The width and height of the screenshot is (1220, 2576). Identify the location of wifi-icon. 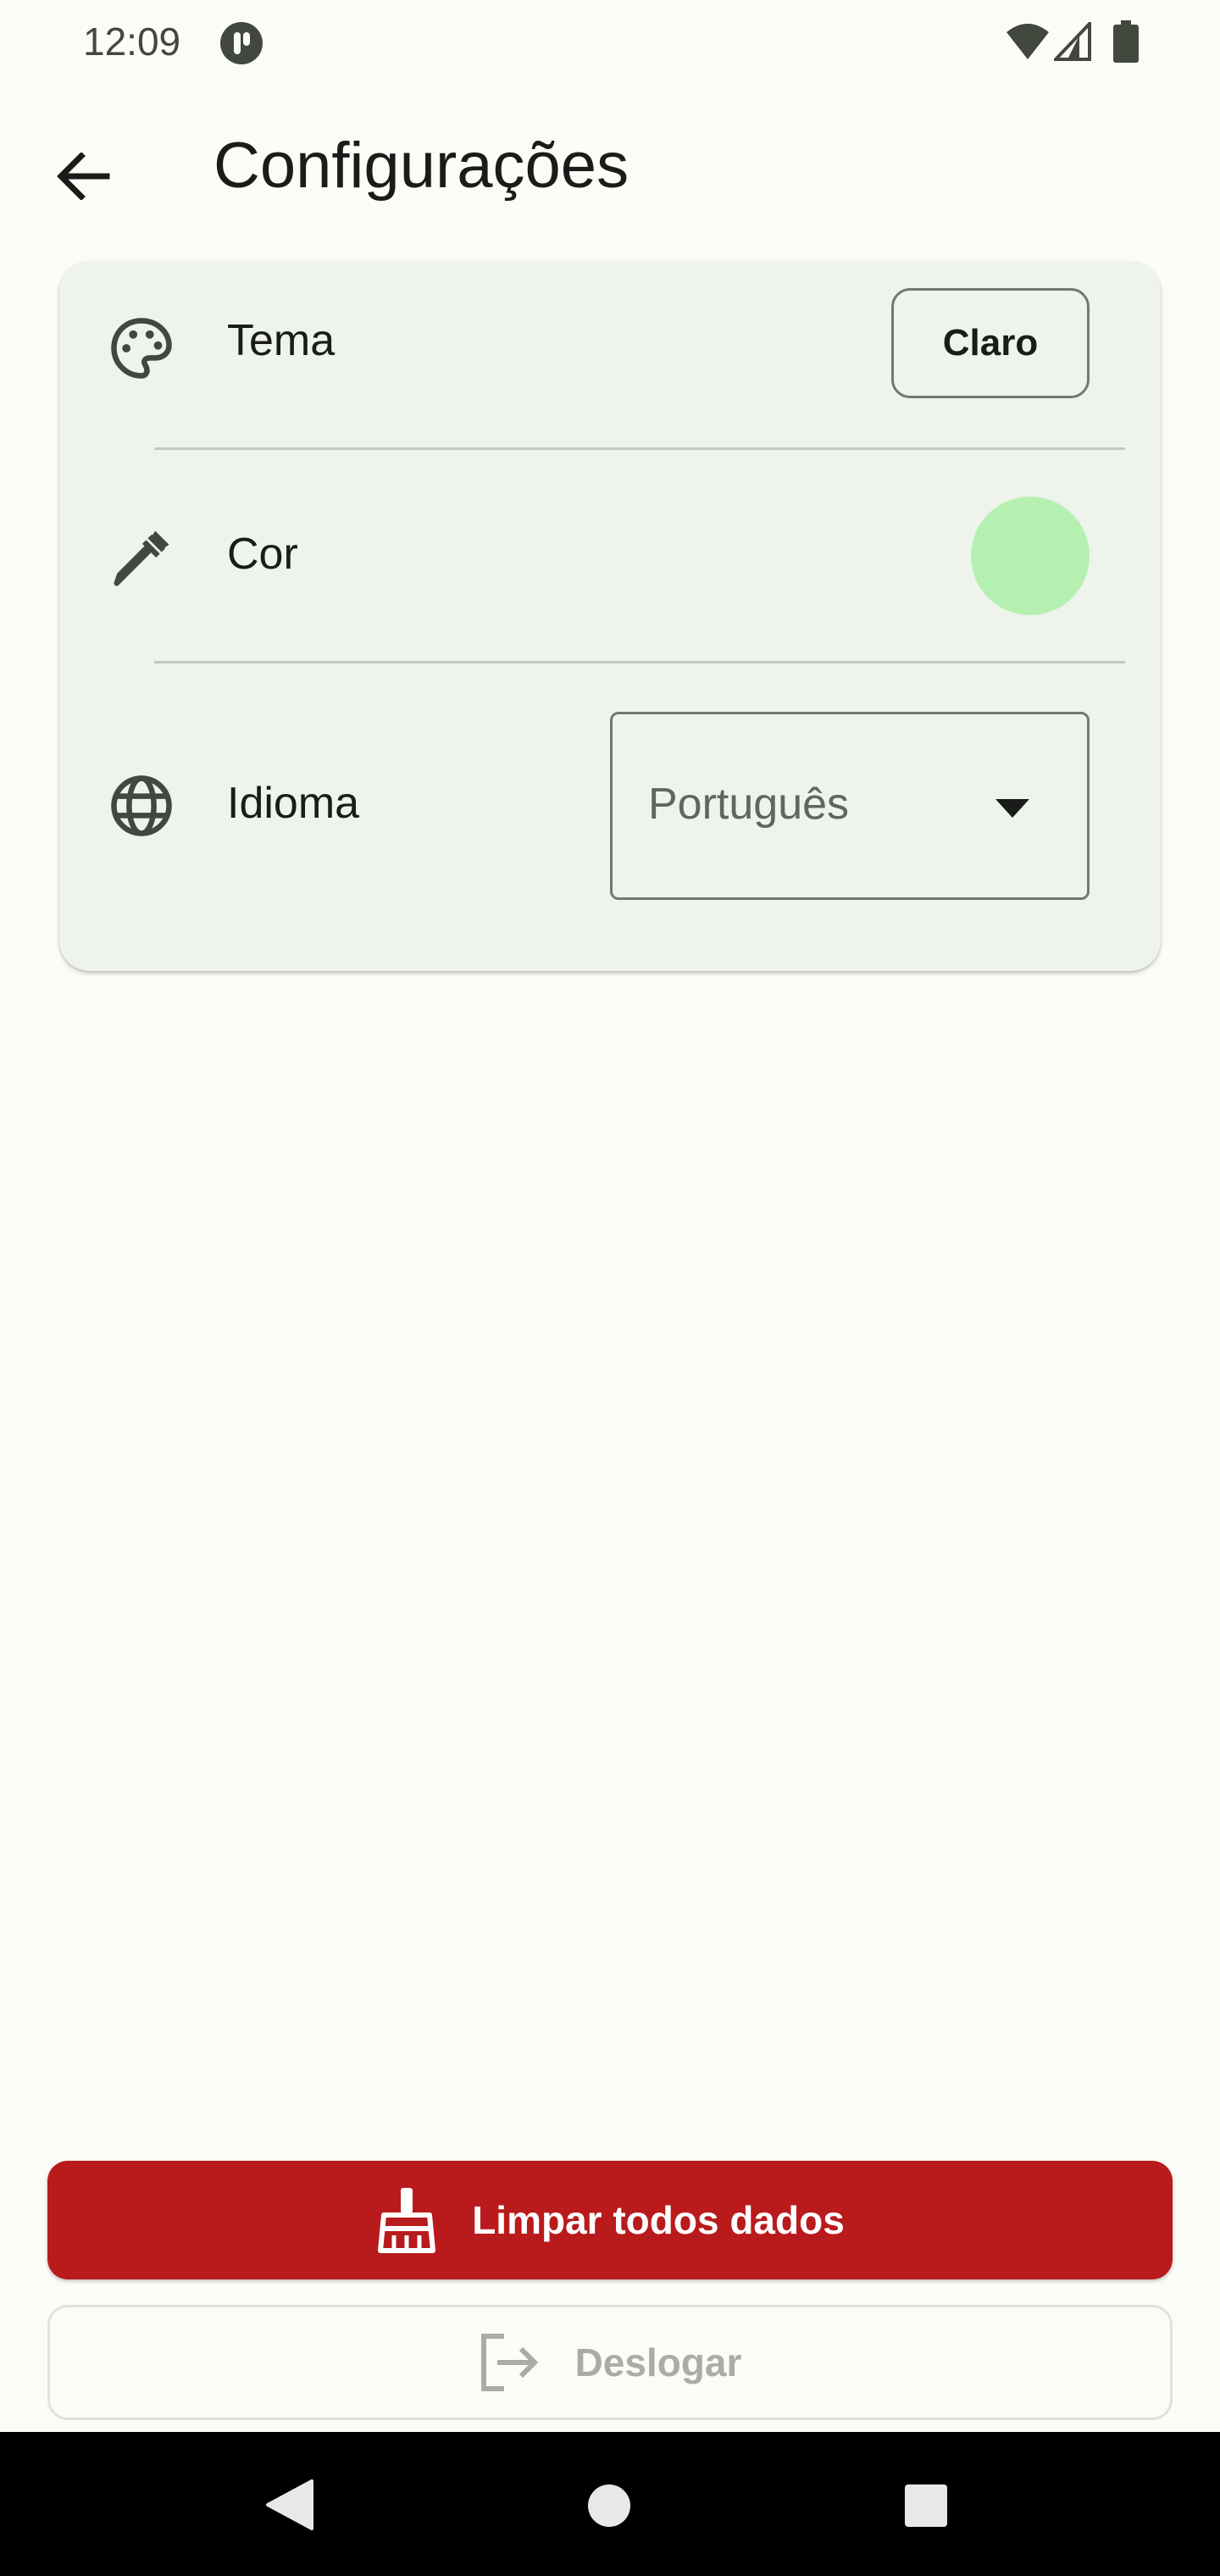
(1027, 41).